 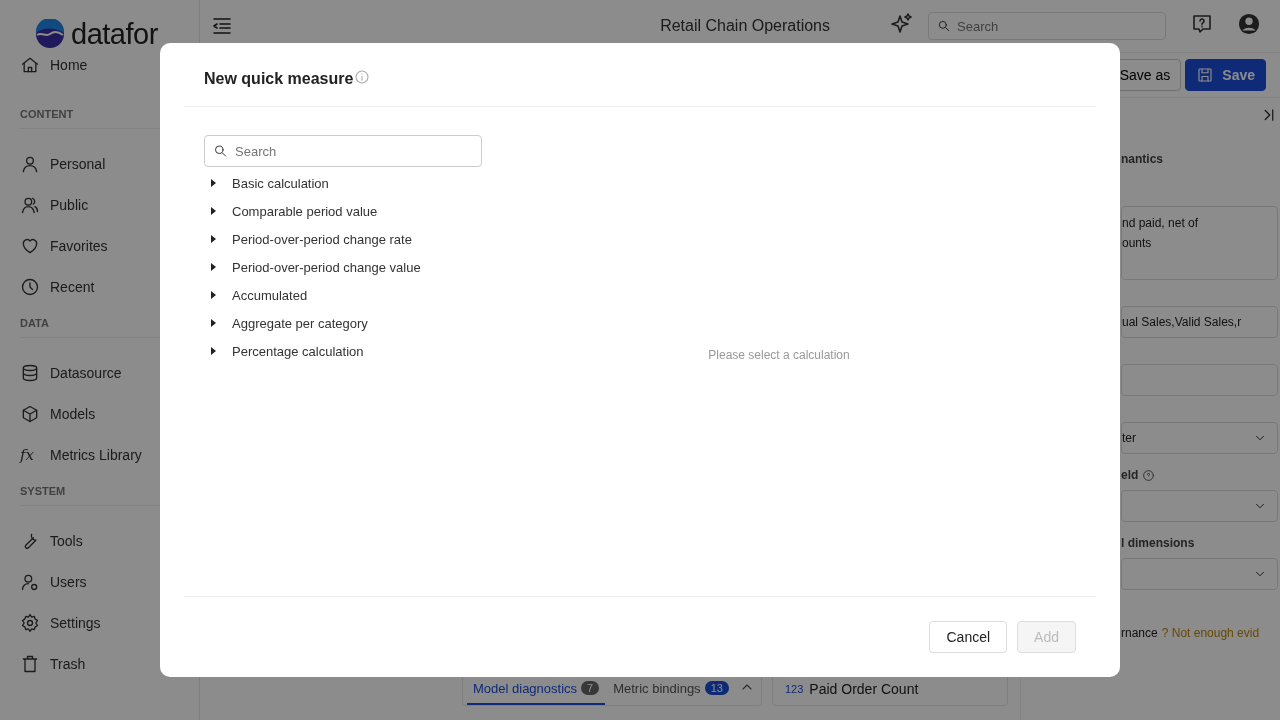 What do you see at coordinates (864, 689) in the screenshot?
I see `field-name: Paid Order Count` at bounding box center [864, 689].